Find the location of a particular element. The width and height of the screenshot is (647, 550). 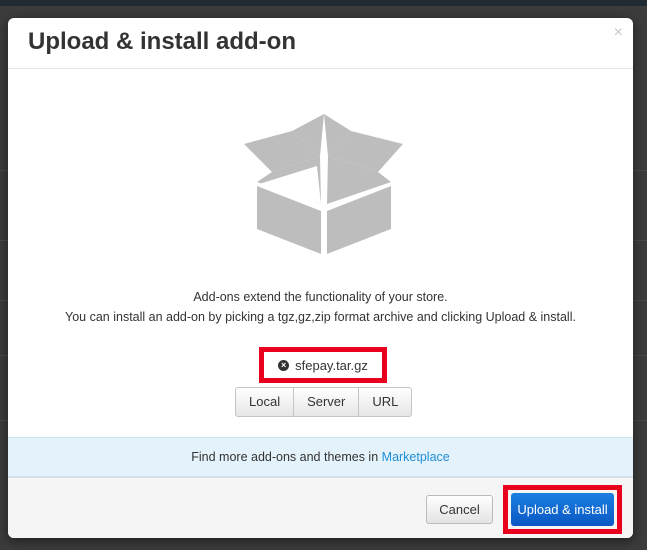

dialog-header: Upload & install add-on × is located at coordinates (320, 43).